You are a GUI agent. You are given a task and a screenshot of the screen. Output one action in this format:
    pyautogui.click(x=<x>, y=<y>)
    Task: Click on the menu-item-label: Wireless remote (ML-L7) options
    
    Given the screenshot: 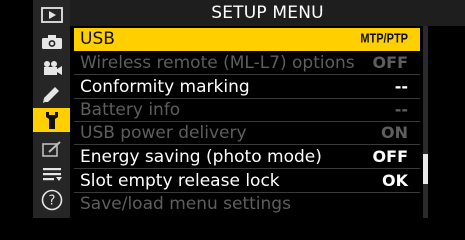 What is the action you would take?
    pyautogui.click(x=217, y=63)
    